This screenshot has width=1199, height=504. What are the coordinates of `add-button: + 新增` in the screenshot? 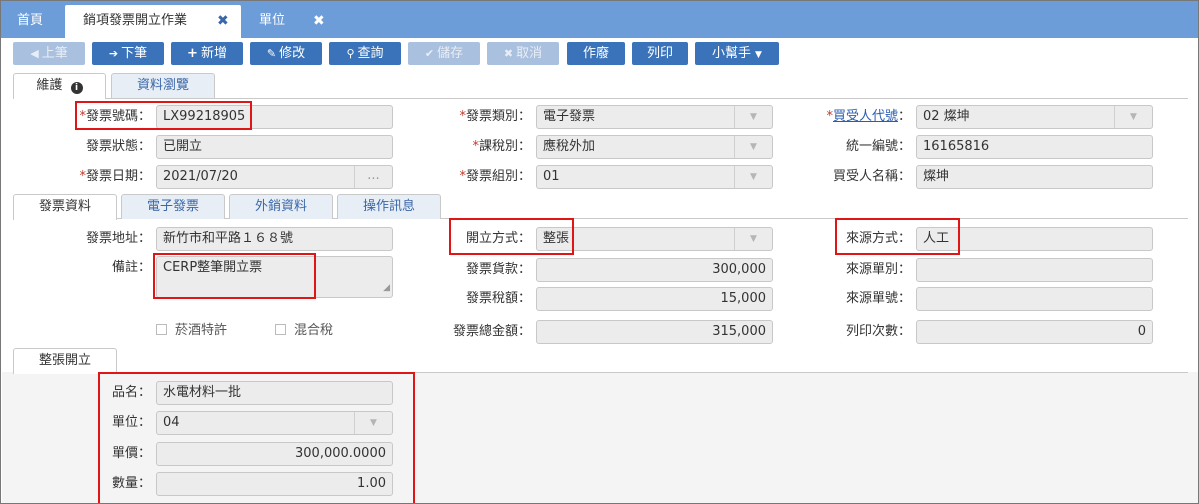 It's located at (207, 53).